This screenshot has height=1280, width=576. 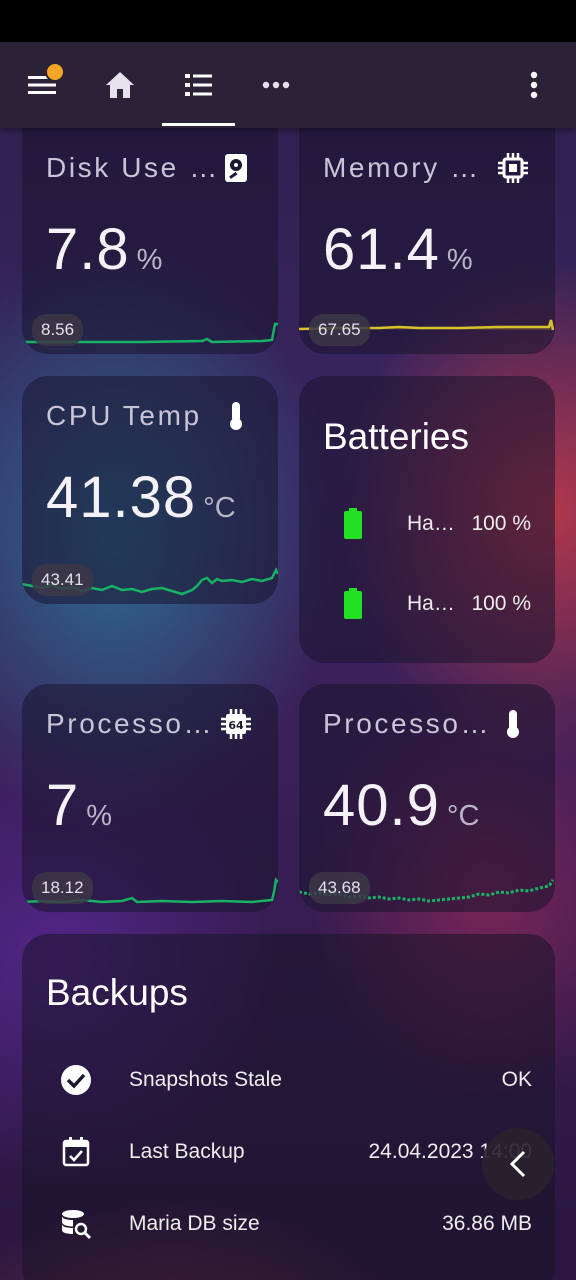 I want to click on harddisk-icon, so click(x=236, y=168).